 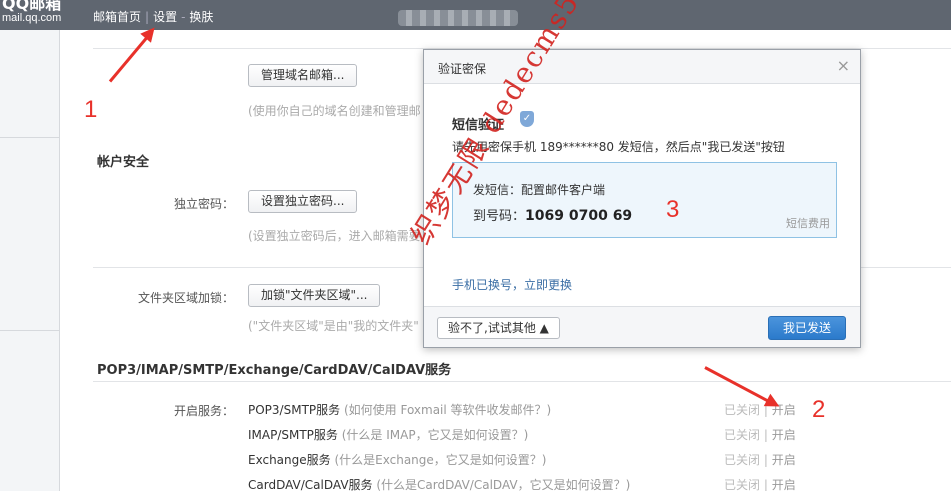 I want to click on service-help-link: (如何使用 Foxmail 等软件收发邮件？), so click(x=447, y=410).